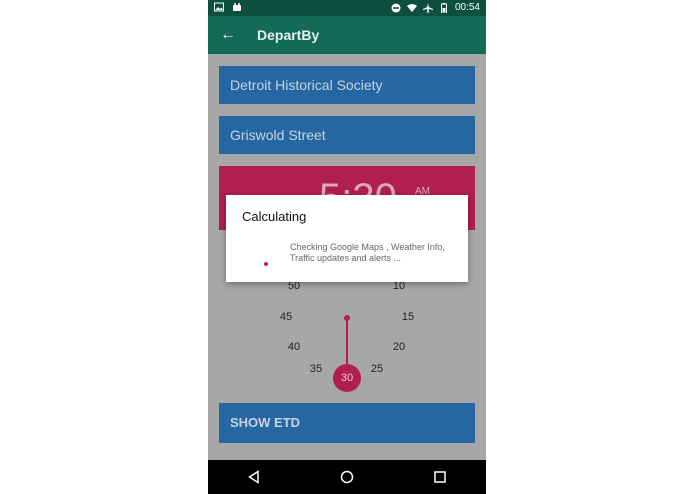 The height and width of the screenshot is (494, 695). I want to click on back-triangle-icon, so click(254, 477).